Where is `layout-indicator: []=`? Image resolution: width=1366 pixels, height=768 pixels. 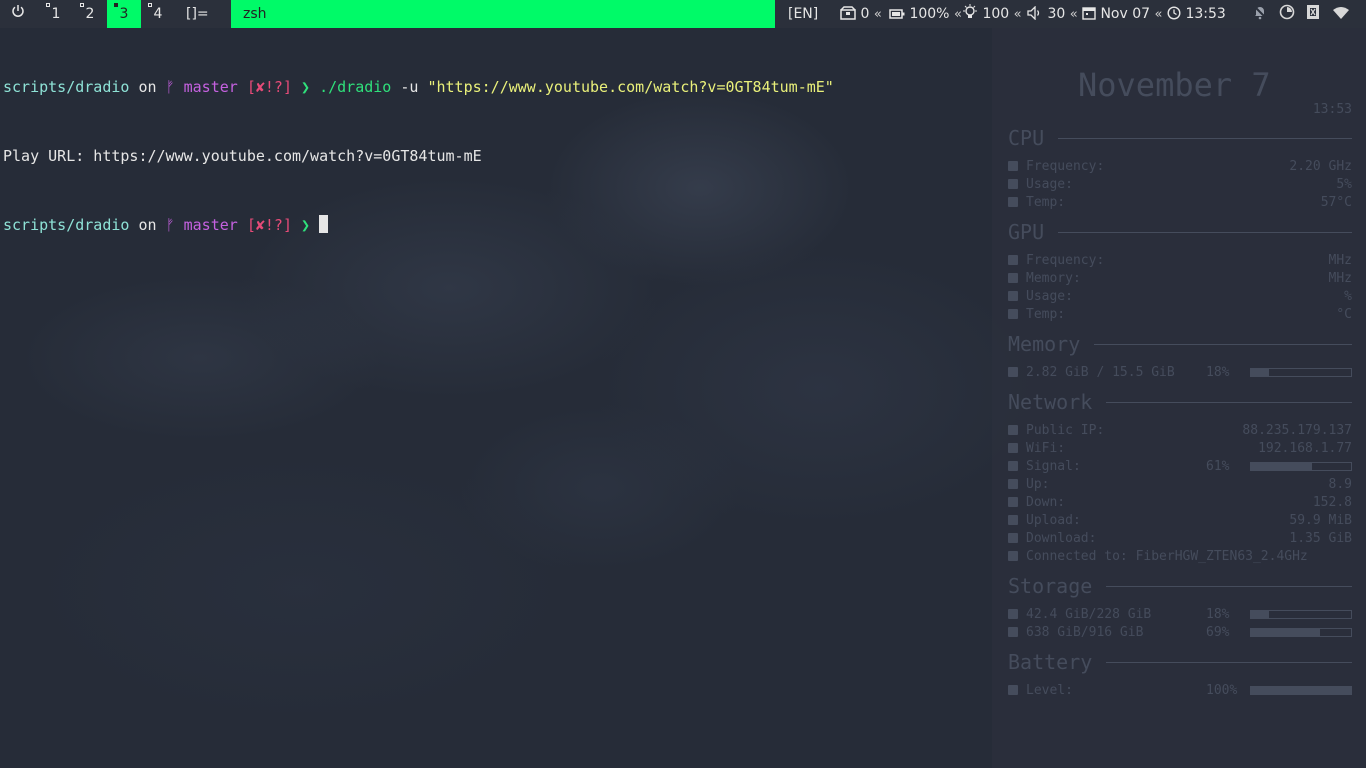 layout-indicator: []= is located at coordinates (197, 14).